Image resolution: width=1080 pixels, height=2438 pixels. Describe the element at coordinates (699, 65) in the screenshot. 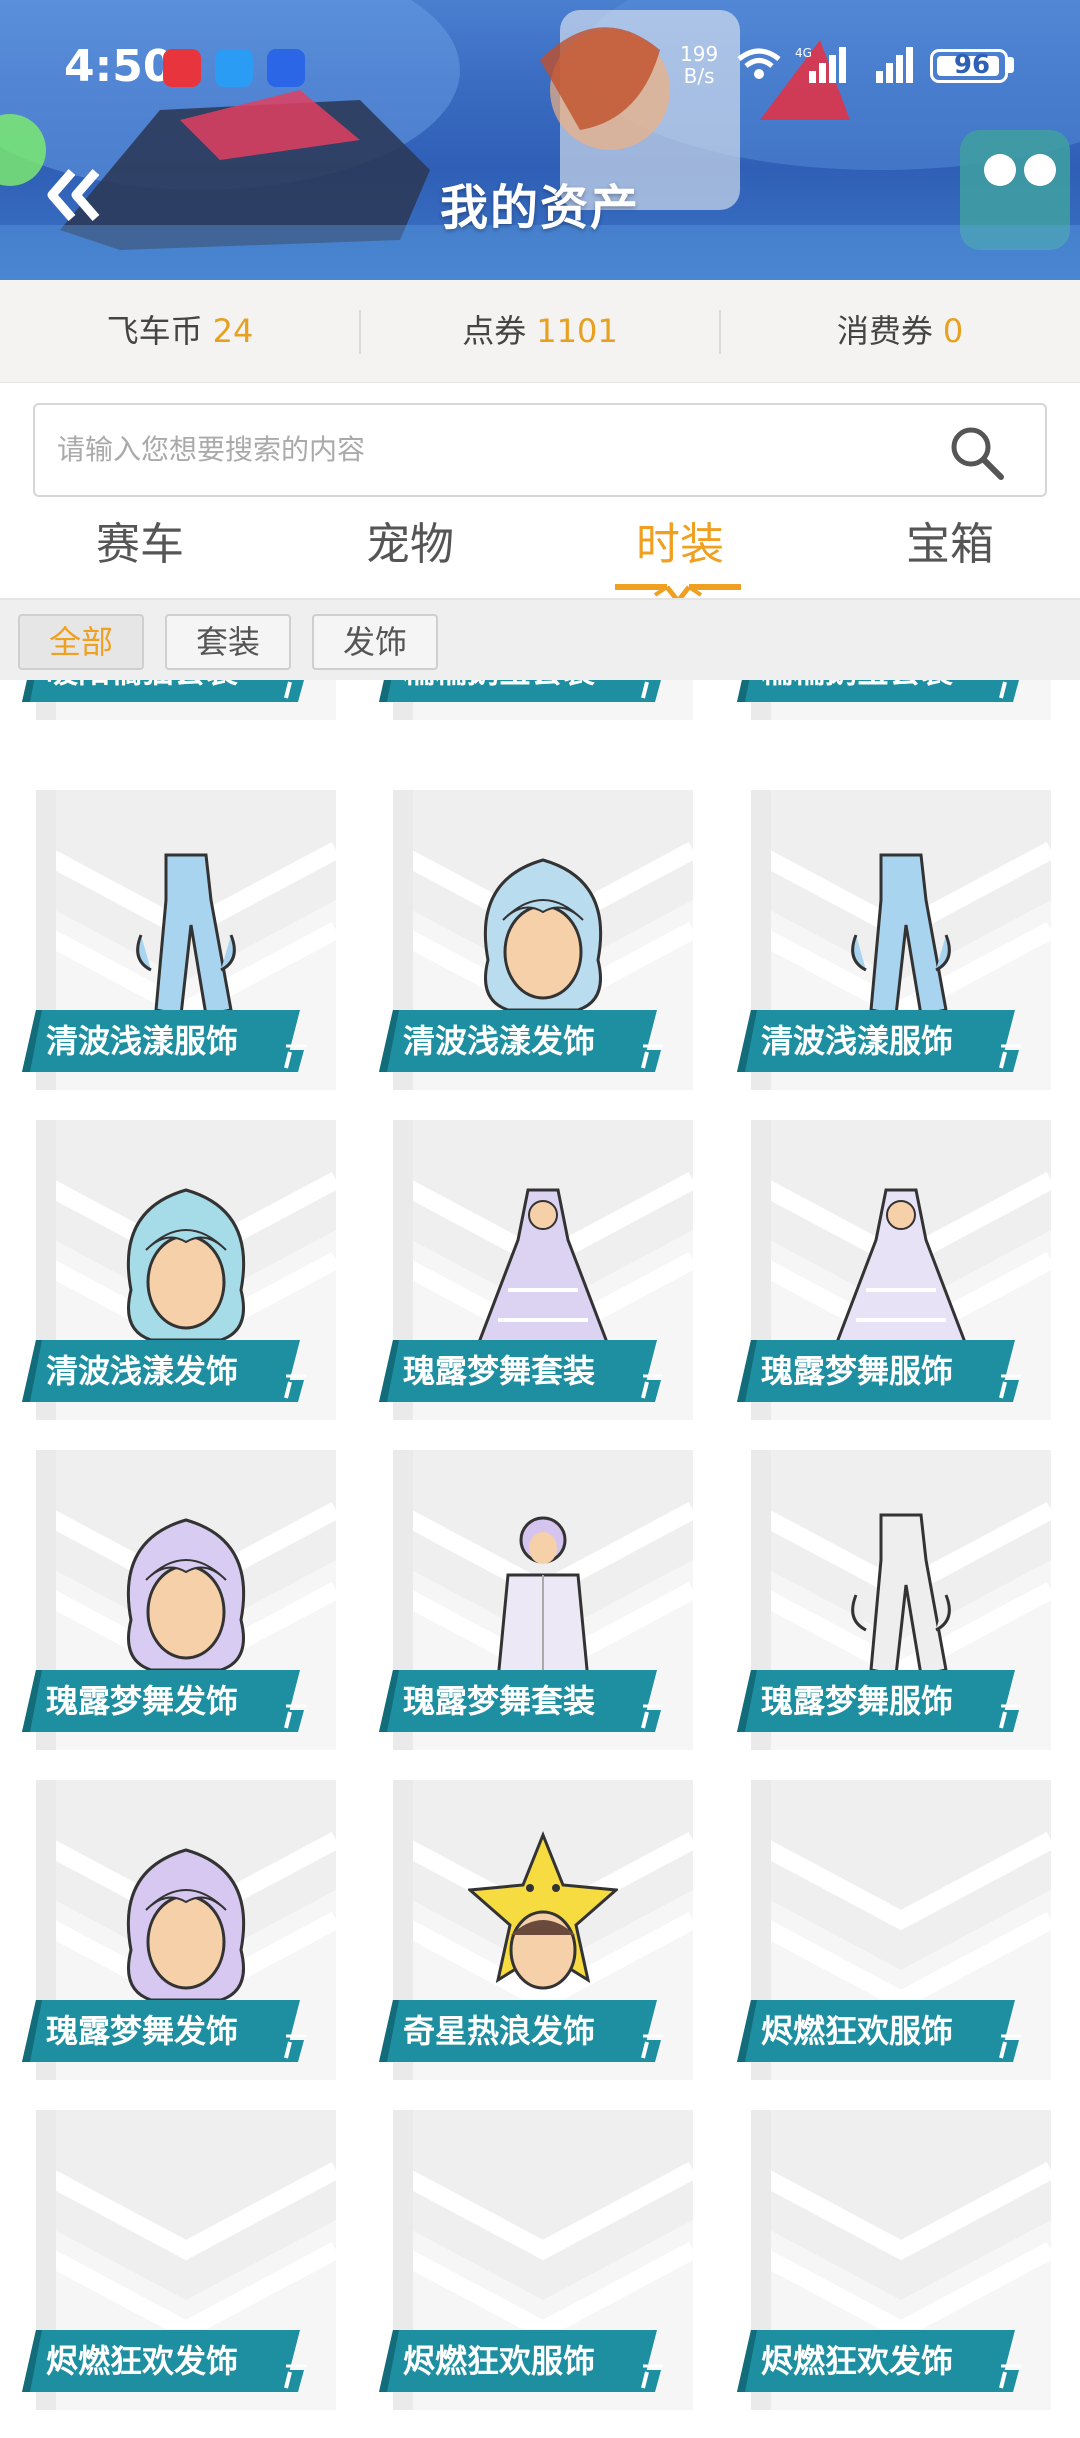

I see `network-speed: 199 B/s` at that location.